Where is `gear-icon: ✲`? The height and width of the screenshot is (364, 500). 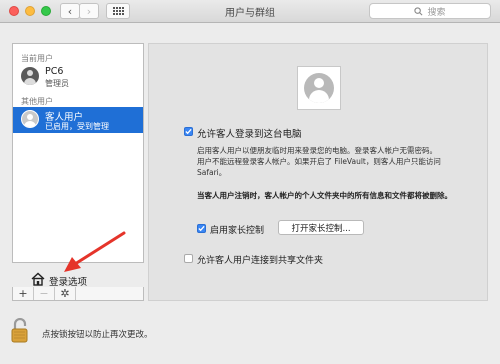 gear-icon: ✲ is located at coordinates (65, 293).